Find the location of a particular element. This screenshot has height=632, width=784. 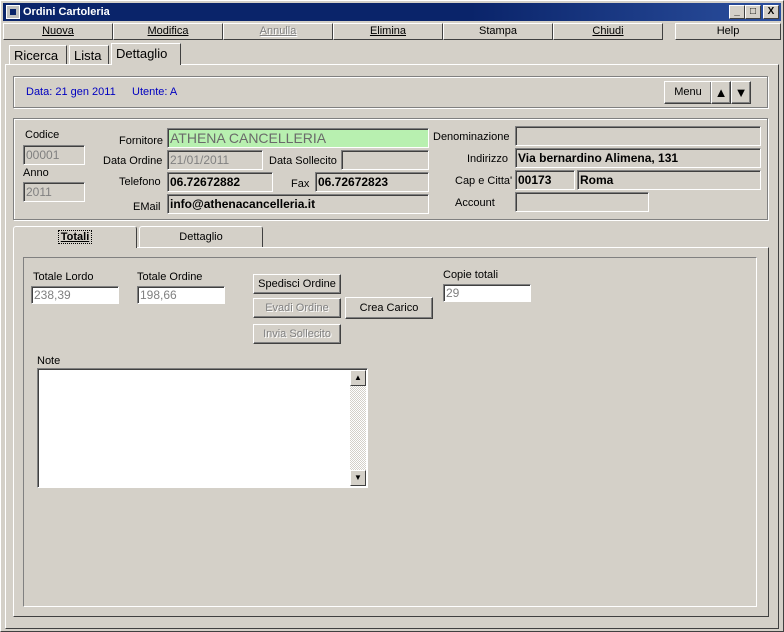

invia-sollecito-button: Invia Sollecito is located at coordinates (297, 334).